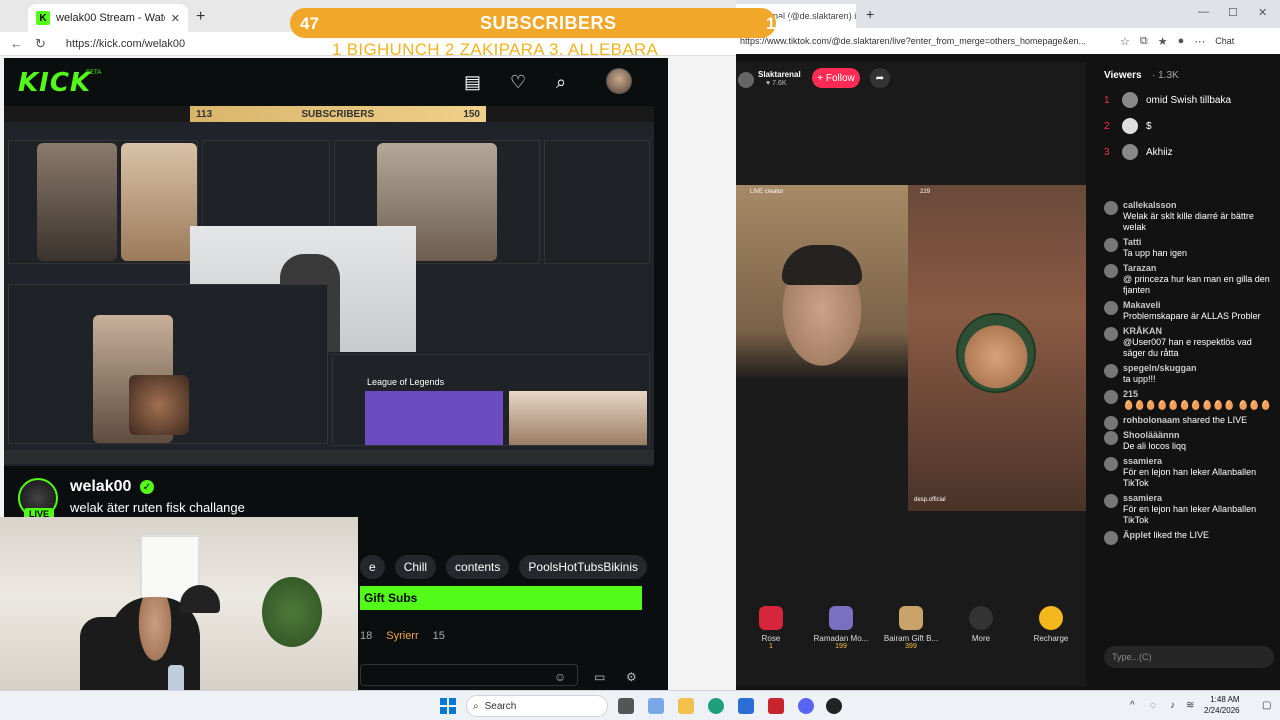 Image resolution: width=1280 pixels, height=720 pixels. Describe the element at coordinates (1198, 368) in the screenshot. I see `chat-username: spegeln/skuggan` at that location.